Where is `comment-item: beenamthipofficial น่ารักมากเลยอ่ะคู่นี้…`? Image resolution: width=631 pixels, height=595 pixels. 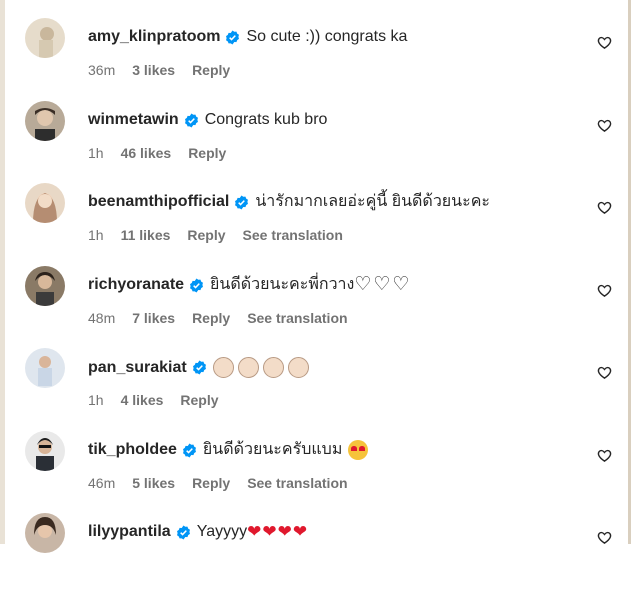 comment-item: beenamthipofficial น่ารักมากเลยอ่ะคู่นี้… is located at coordinates (315, 224).